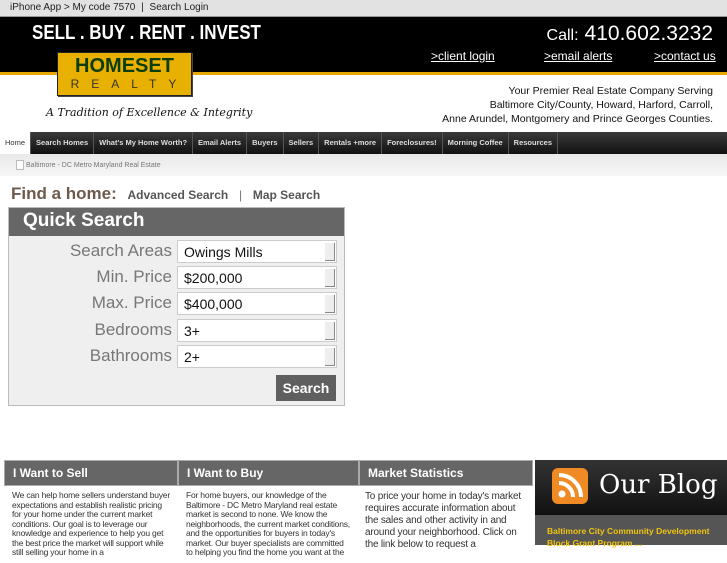  I want to click on client-login-link: >client login, so click(463, 56).